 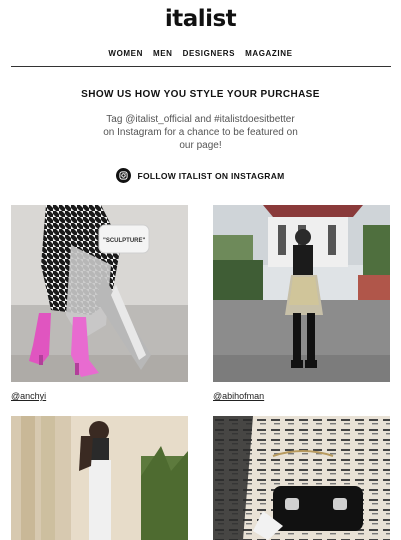 What do you see at coordinates (163, 53) in the screenshot?
I see `nav-men: MEN` at bounding box center [163, 53].